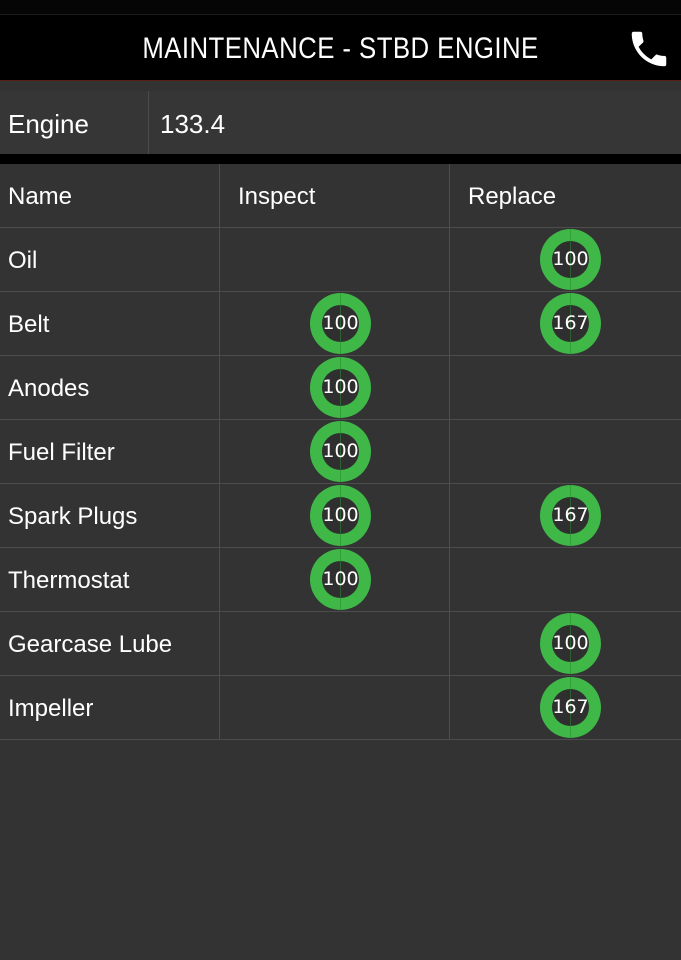 The height and width of the screenshot is (960, 681). What do you see at coordinates (340, 148) in the screenshot?
I see `engine-hours-row: Engine Hours 133.4` at bounding box center [340, 148].